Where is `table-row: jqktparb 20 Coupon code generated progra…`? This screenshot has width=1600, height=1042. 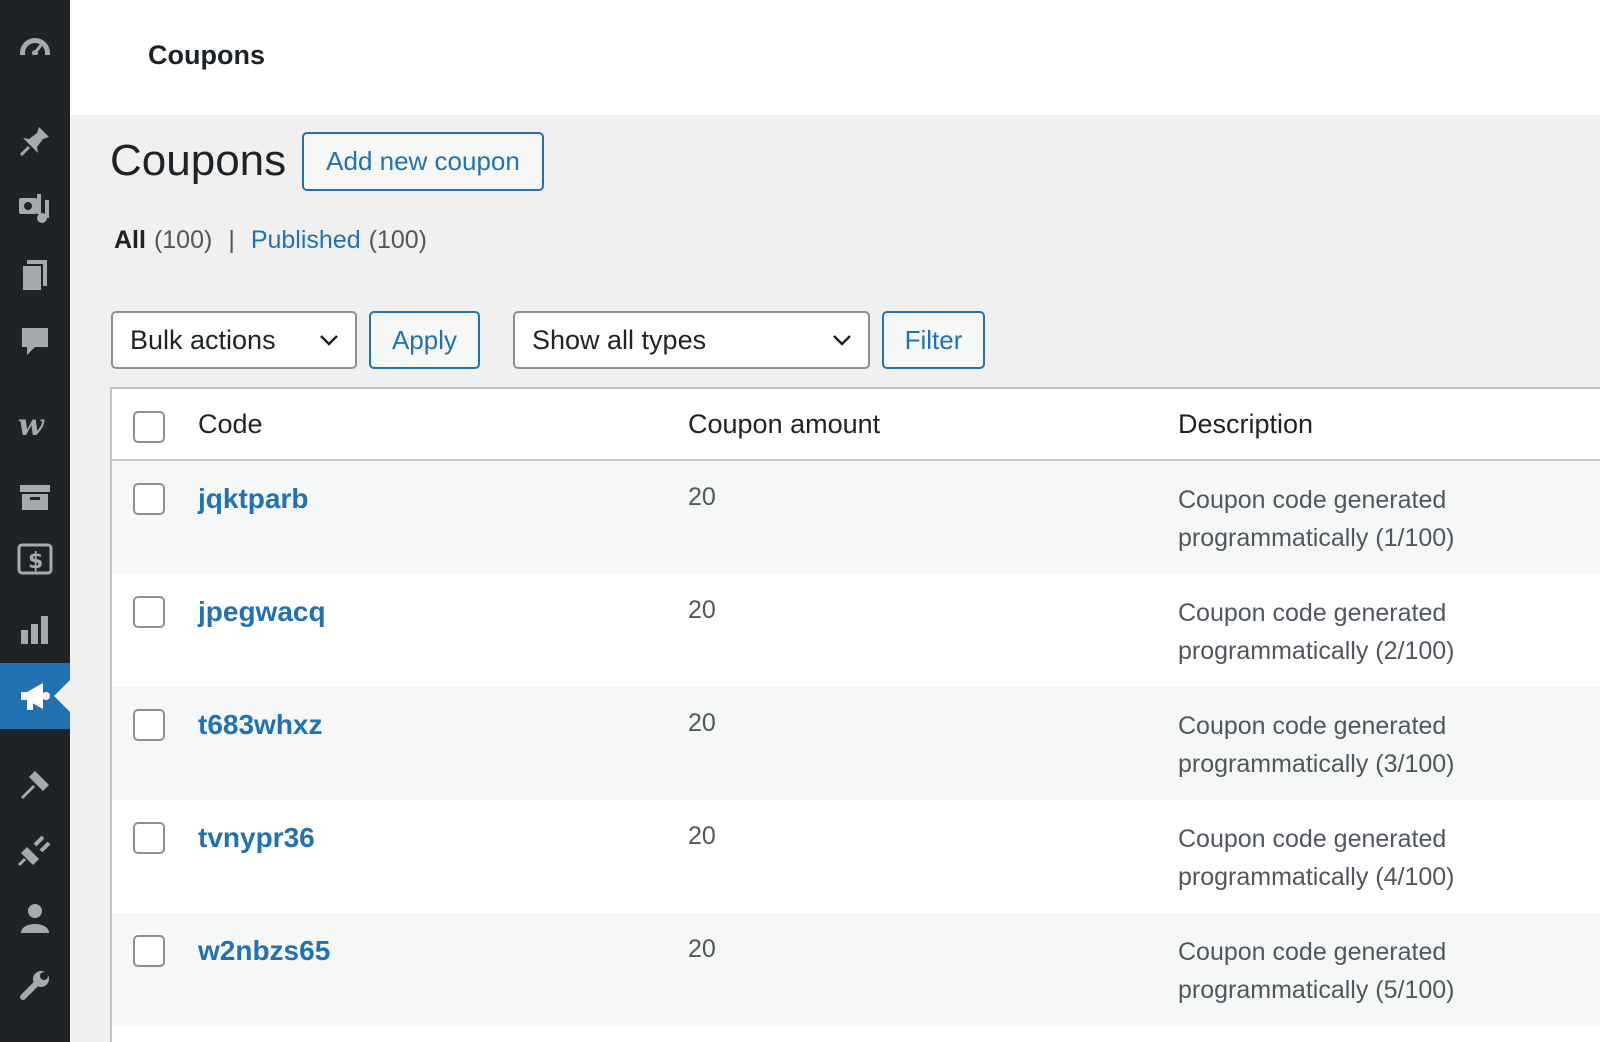
table-row: jqktparb 20 Coupon code generated progra… is located at coordinates (856, 517).